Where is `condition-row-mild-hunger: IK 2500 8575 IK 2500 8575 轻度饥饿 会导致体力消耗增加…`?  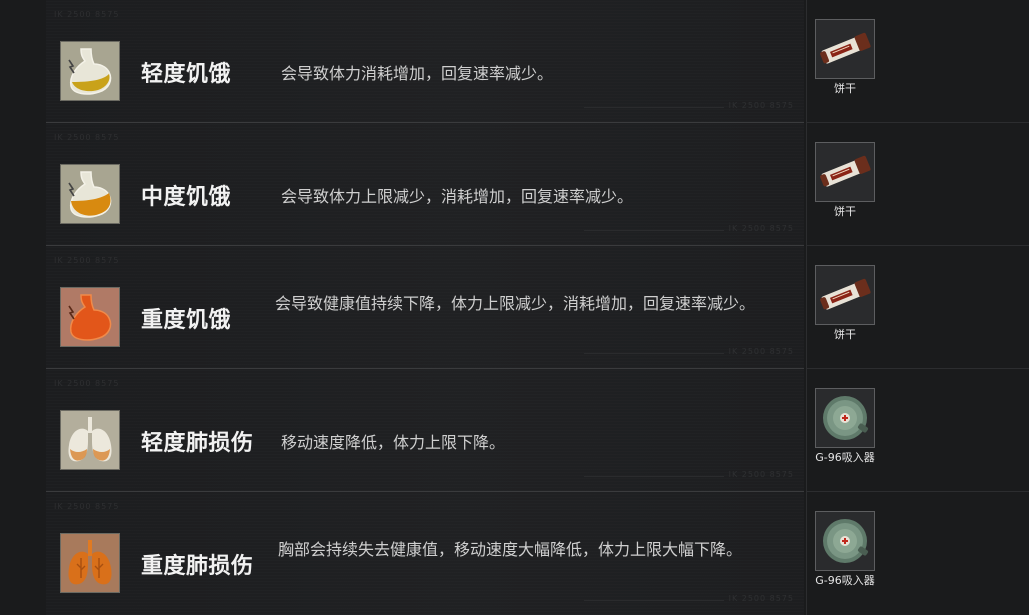
condition-row-mild-hunger: IK 2500 8575 IK 2500 8575 轻度饥饿 会导致体力消耗增加… is located at coordinates (425, 61).